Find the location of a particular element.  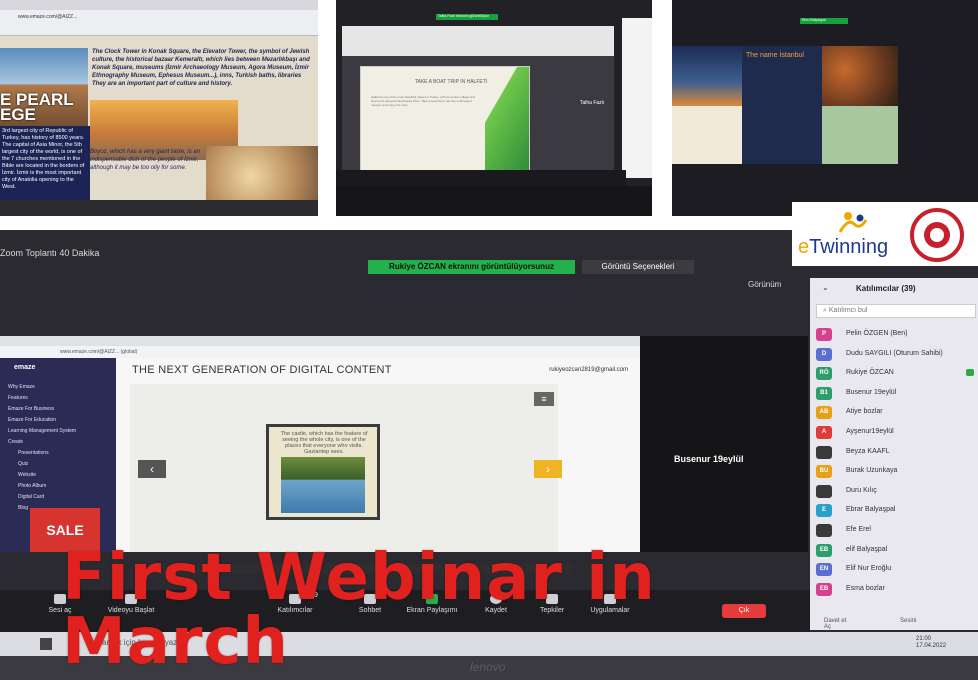

next-slide-button: › is located at coordinates (548, 469).